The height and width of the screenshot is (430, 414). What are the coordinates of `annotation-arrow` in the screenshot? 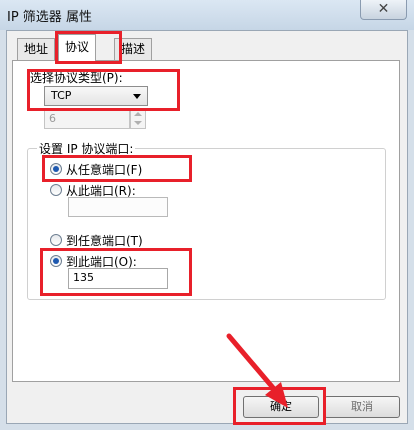 It's located at (257, 370).